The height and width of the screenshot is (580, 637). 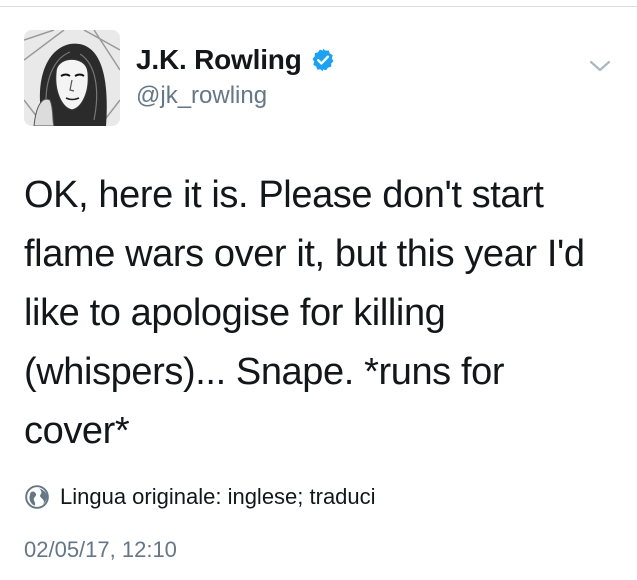 I want to click on top-divider, so click(x=318, y=6).